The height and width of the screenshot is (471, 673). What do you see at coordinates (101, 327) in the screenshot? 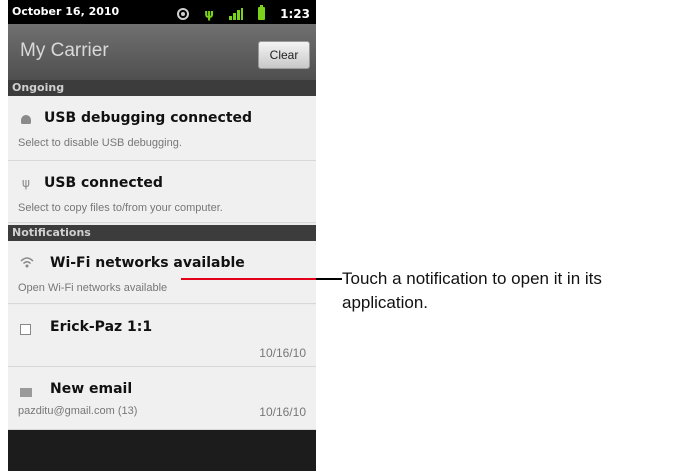
I see `item-title: Erick-Paz 1:1` at bounding box center [101, 327].